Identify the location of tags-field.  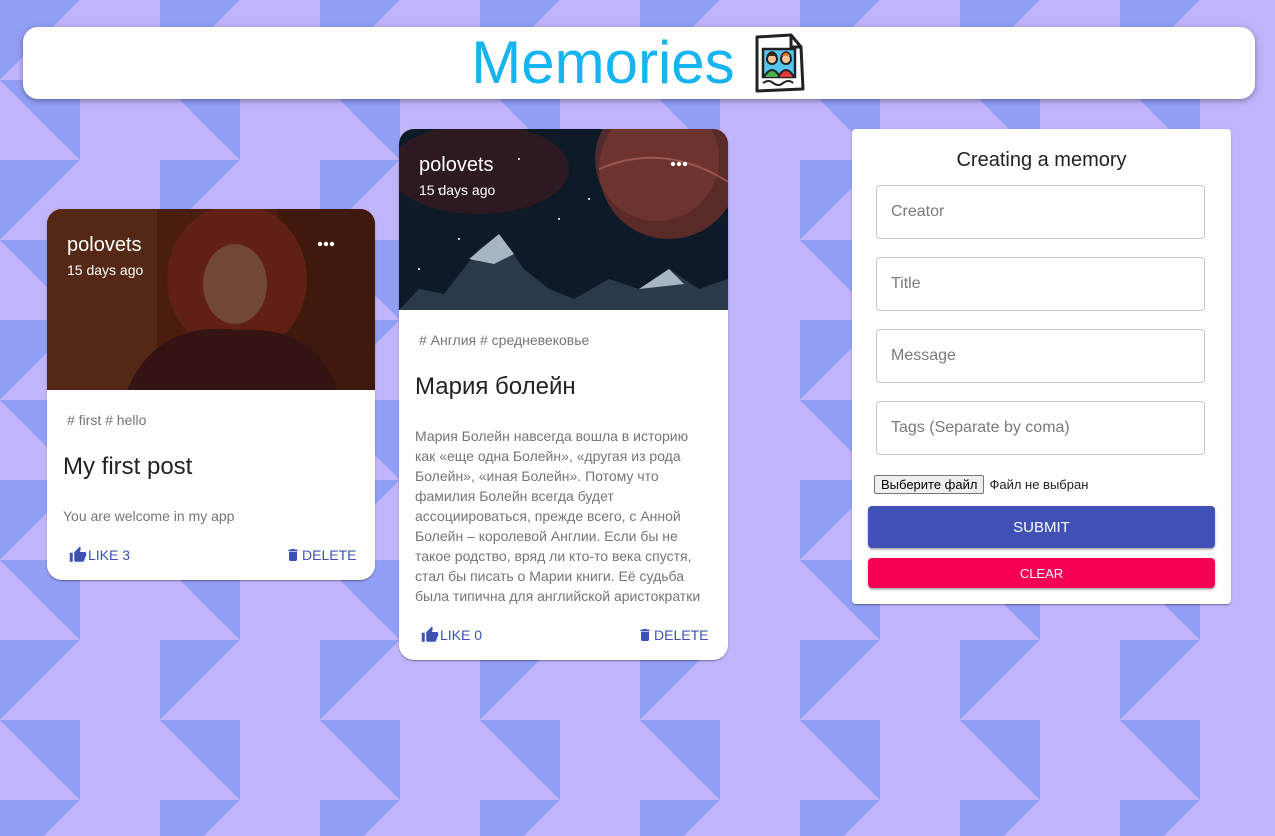
(1040, 428).